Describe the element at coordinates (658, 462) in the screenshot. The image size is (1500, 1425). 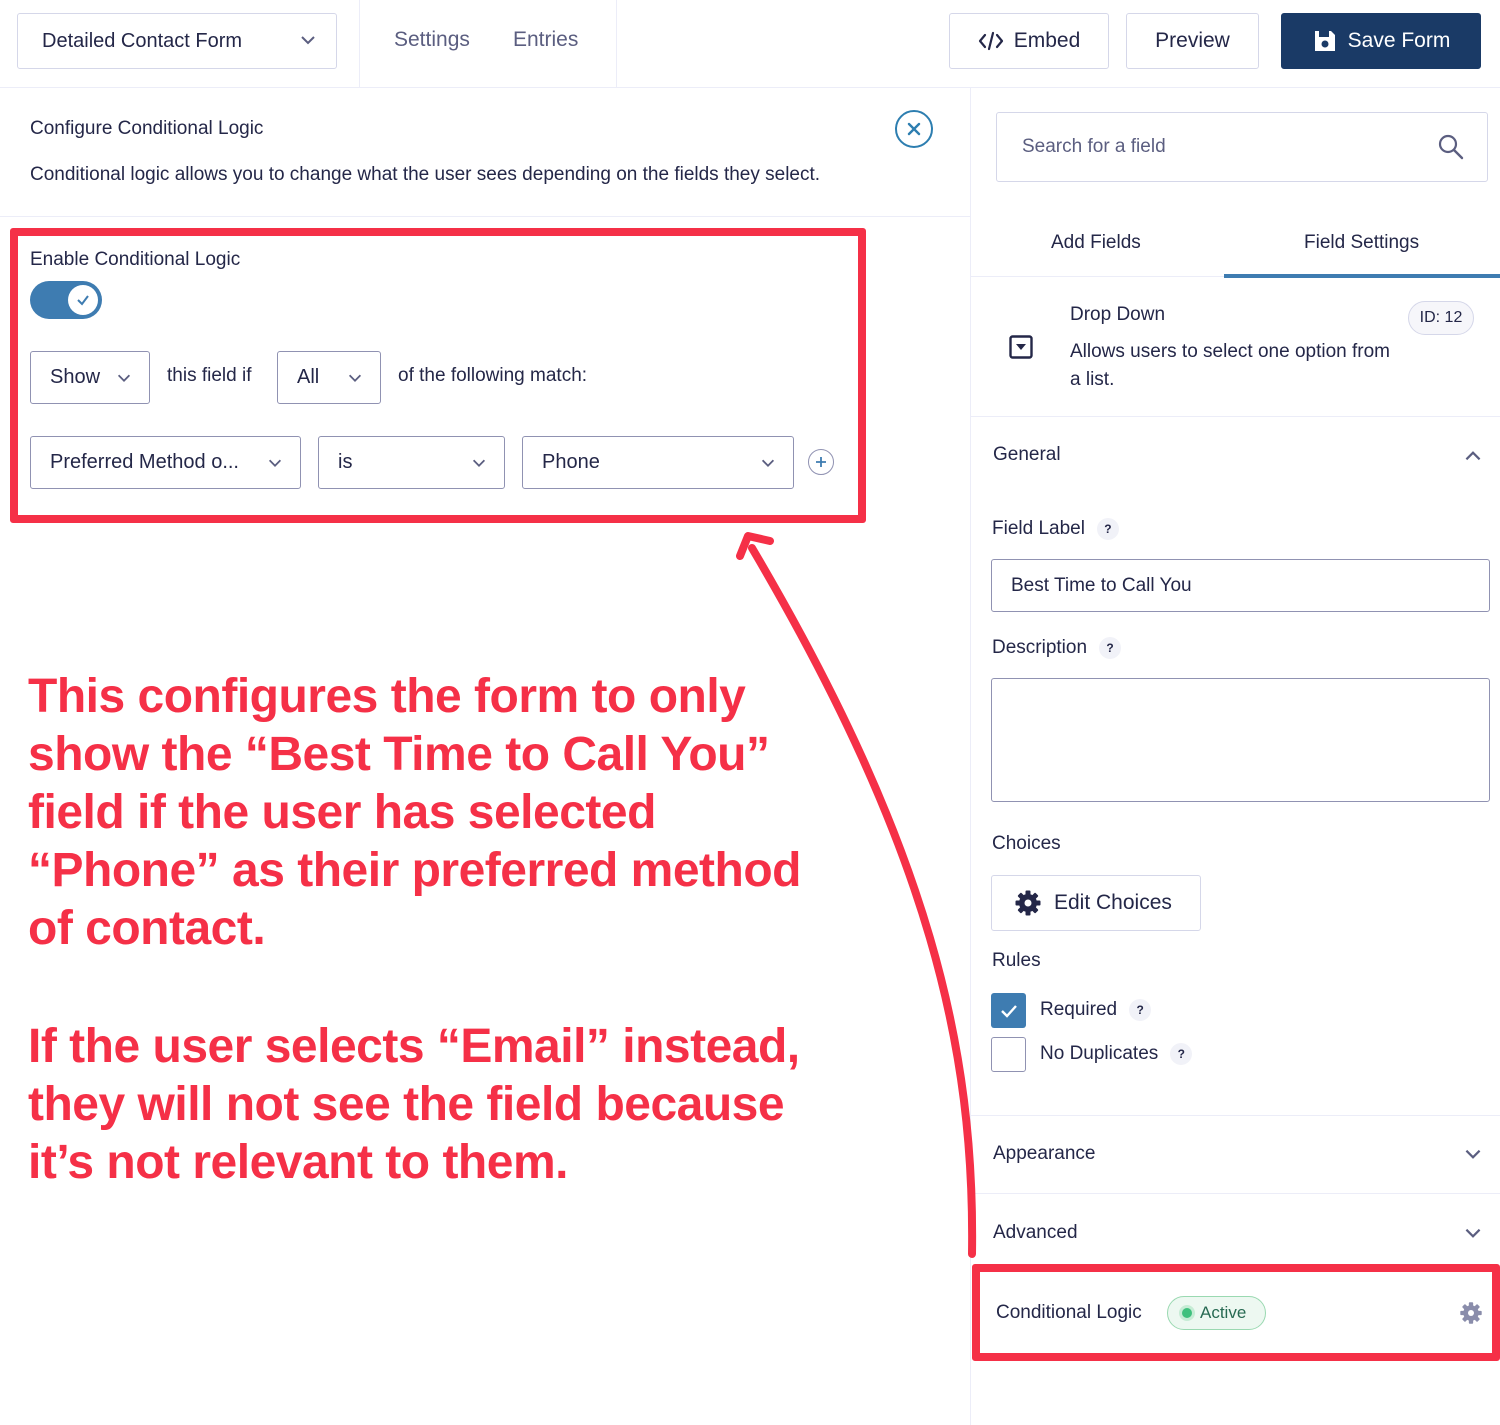
I see `rule-value-select: Phone` at that location.